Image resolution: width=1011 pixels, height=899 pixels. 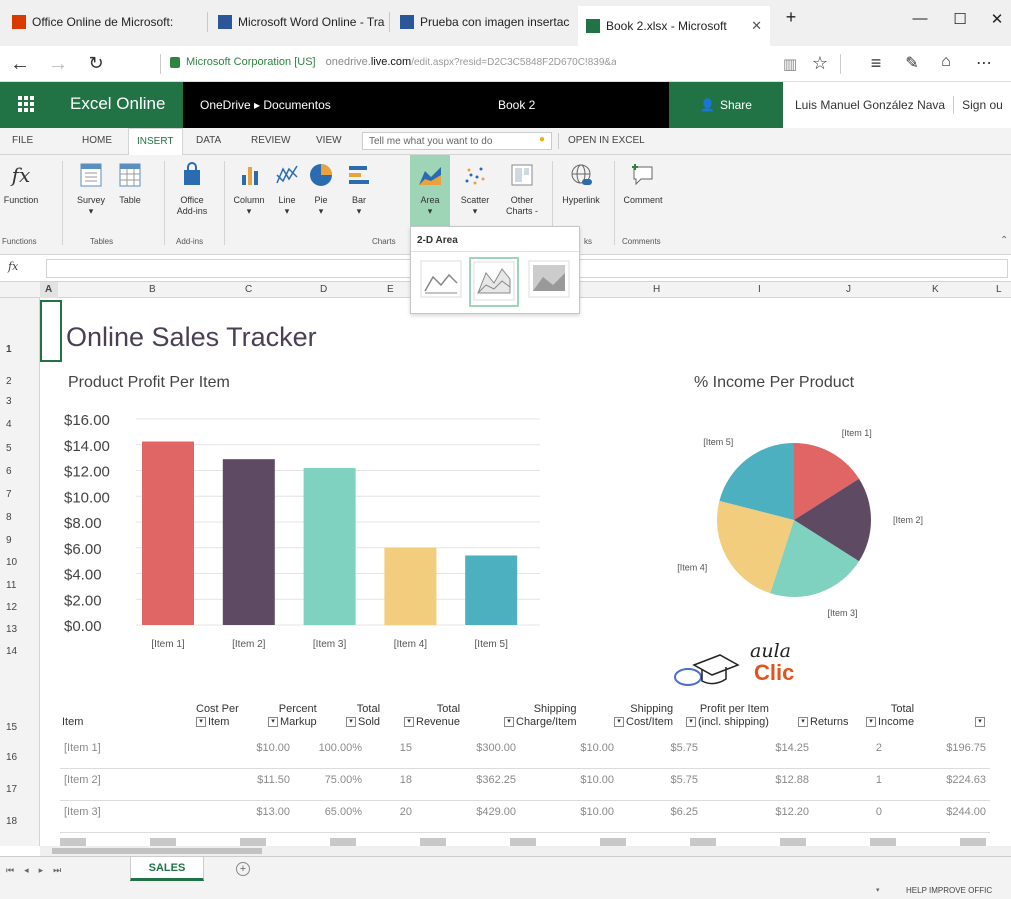 What do you see at coordinates (20, 401) in the screenshot?
I see `row-header: 3` at bounding box center [20, 401].